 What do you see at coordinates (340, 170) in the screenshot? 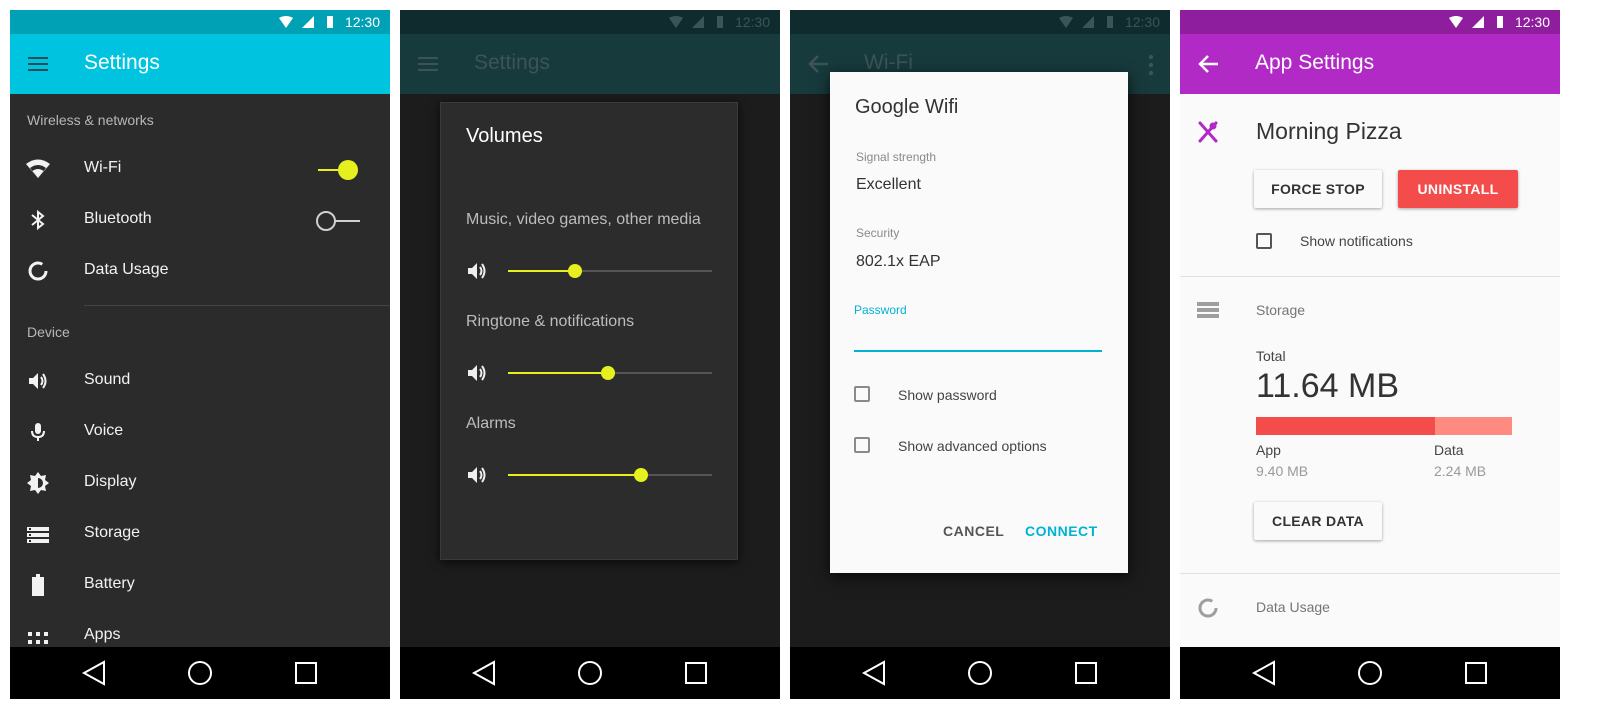
I see `wifi-toggle` at bounding box center [340, 170].